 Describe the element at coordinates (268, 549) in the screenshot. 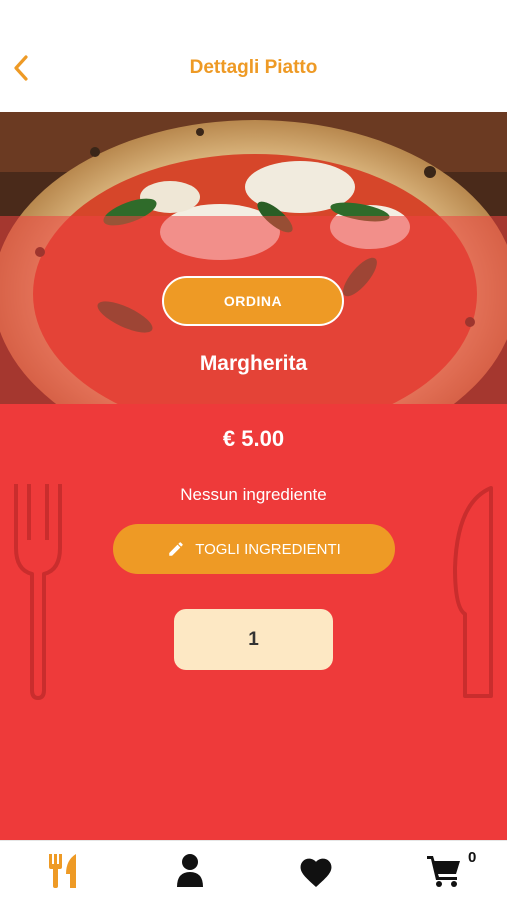

I see `remove-ingredients-label: TOGLI INGREDIENTI` at that location.